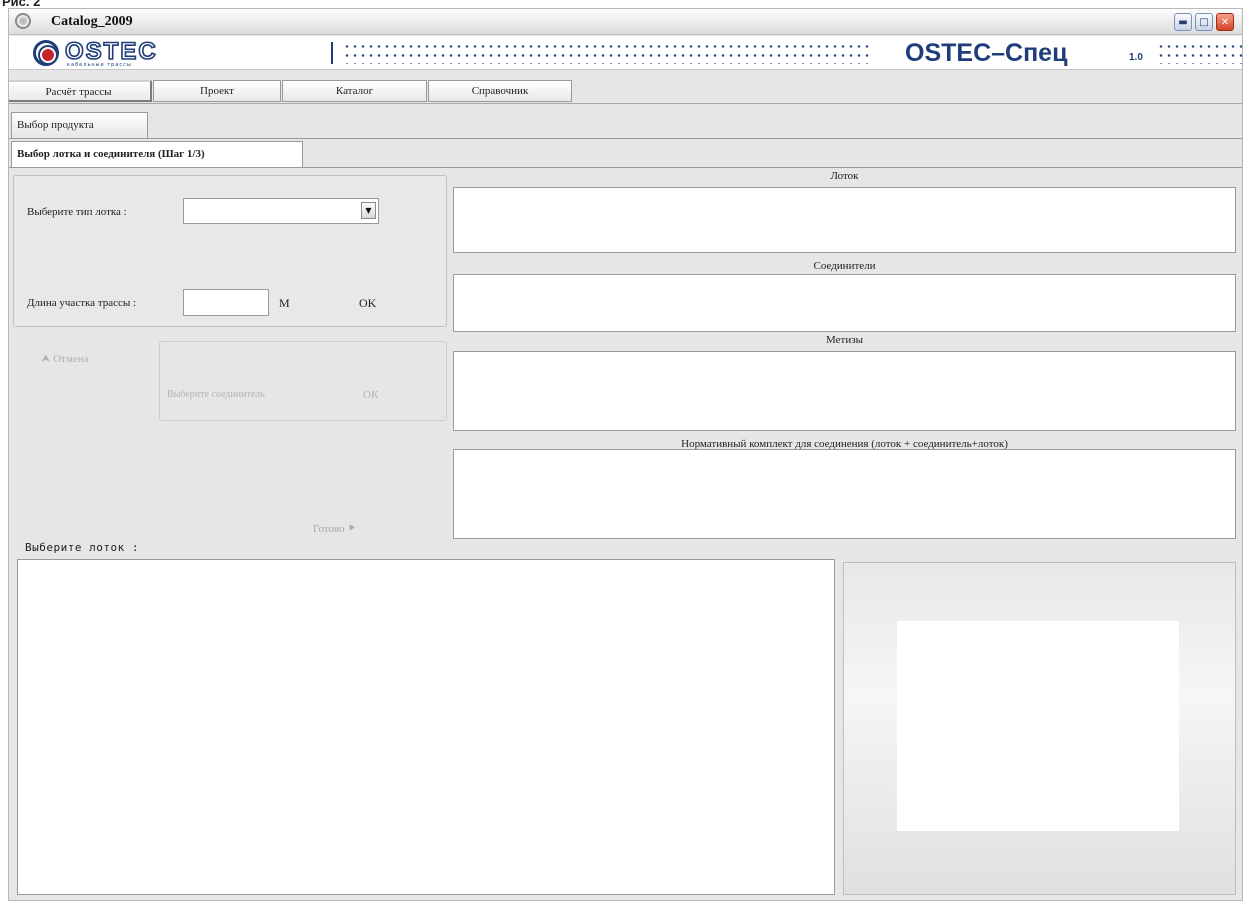 This screenshot has width=1243, height=901. What do you see at coordinates (64, 359) in the screenshot?
I see `cancel-button: ⮝ Отмена` at bounding box center [64, 359].